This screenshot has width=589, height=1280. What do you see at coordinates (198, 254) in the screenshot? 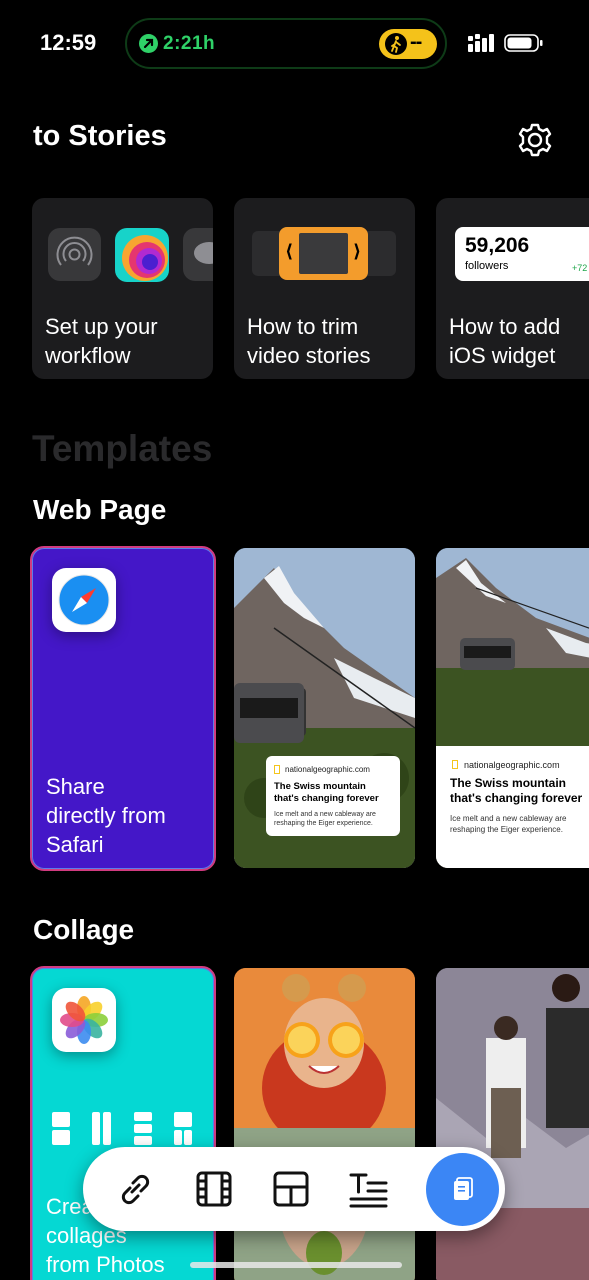
I see `message-bubble-icon` at bounding box center [198, 254].